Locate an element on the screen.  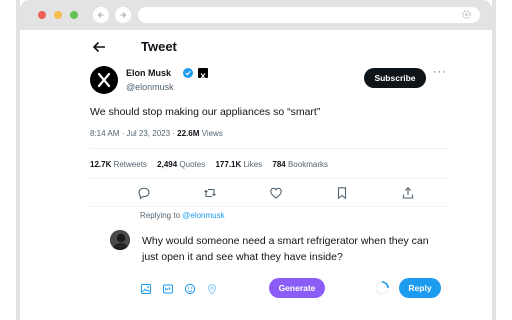
bookmarks-stat: 784 Bookmarks is located at coordinates (300, 164).